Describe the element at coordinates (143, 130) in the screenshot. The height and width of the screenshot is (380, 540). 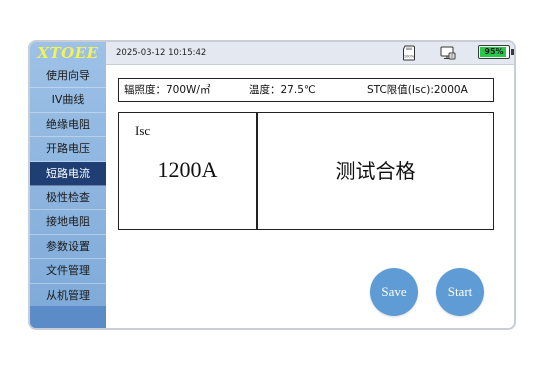
I see `isc-label: Isc` at that location.